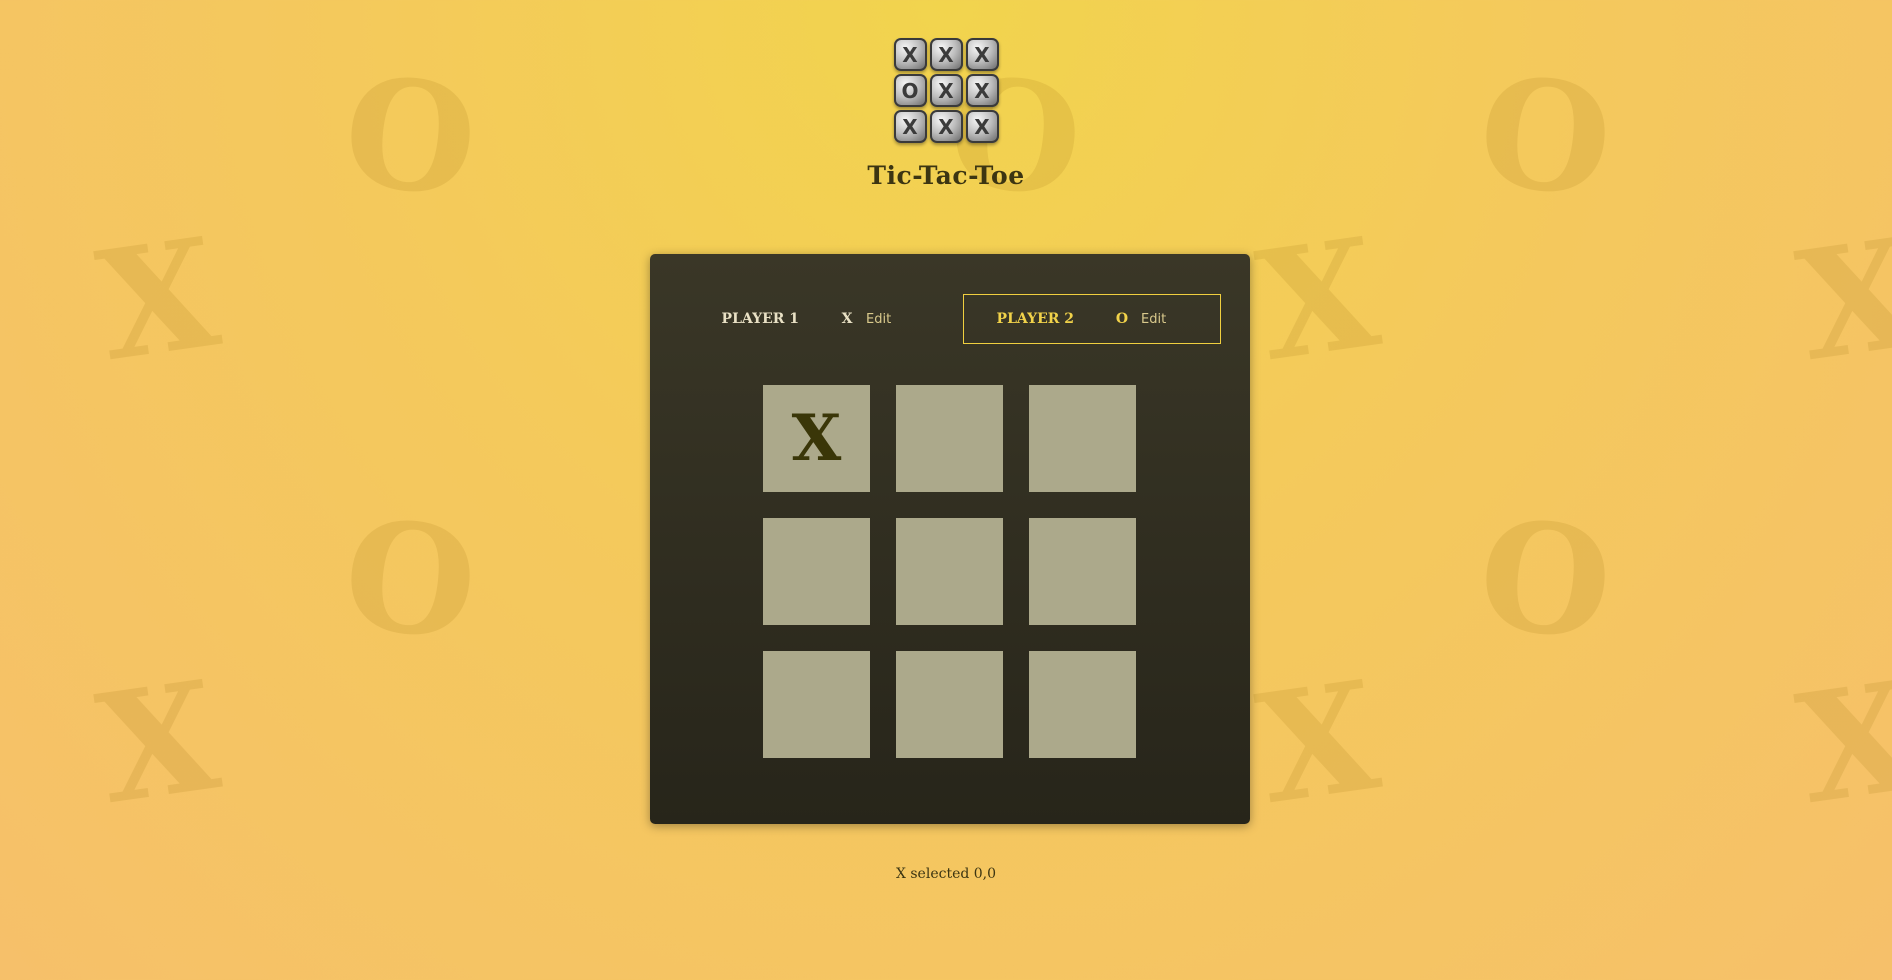 Image resolution: width=1892 pixels, height=980 pixels. Describe the element at coordinates (910, 90) in the screenshot. I see `logo-tile: O` at that location.